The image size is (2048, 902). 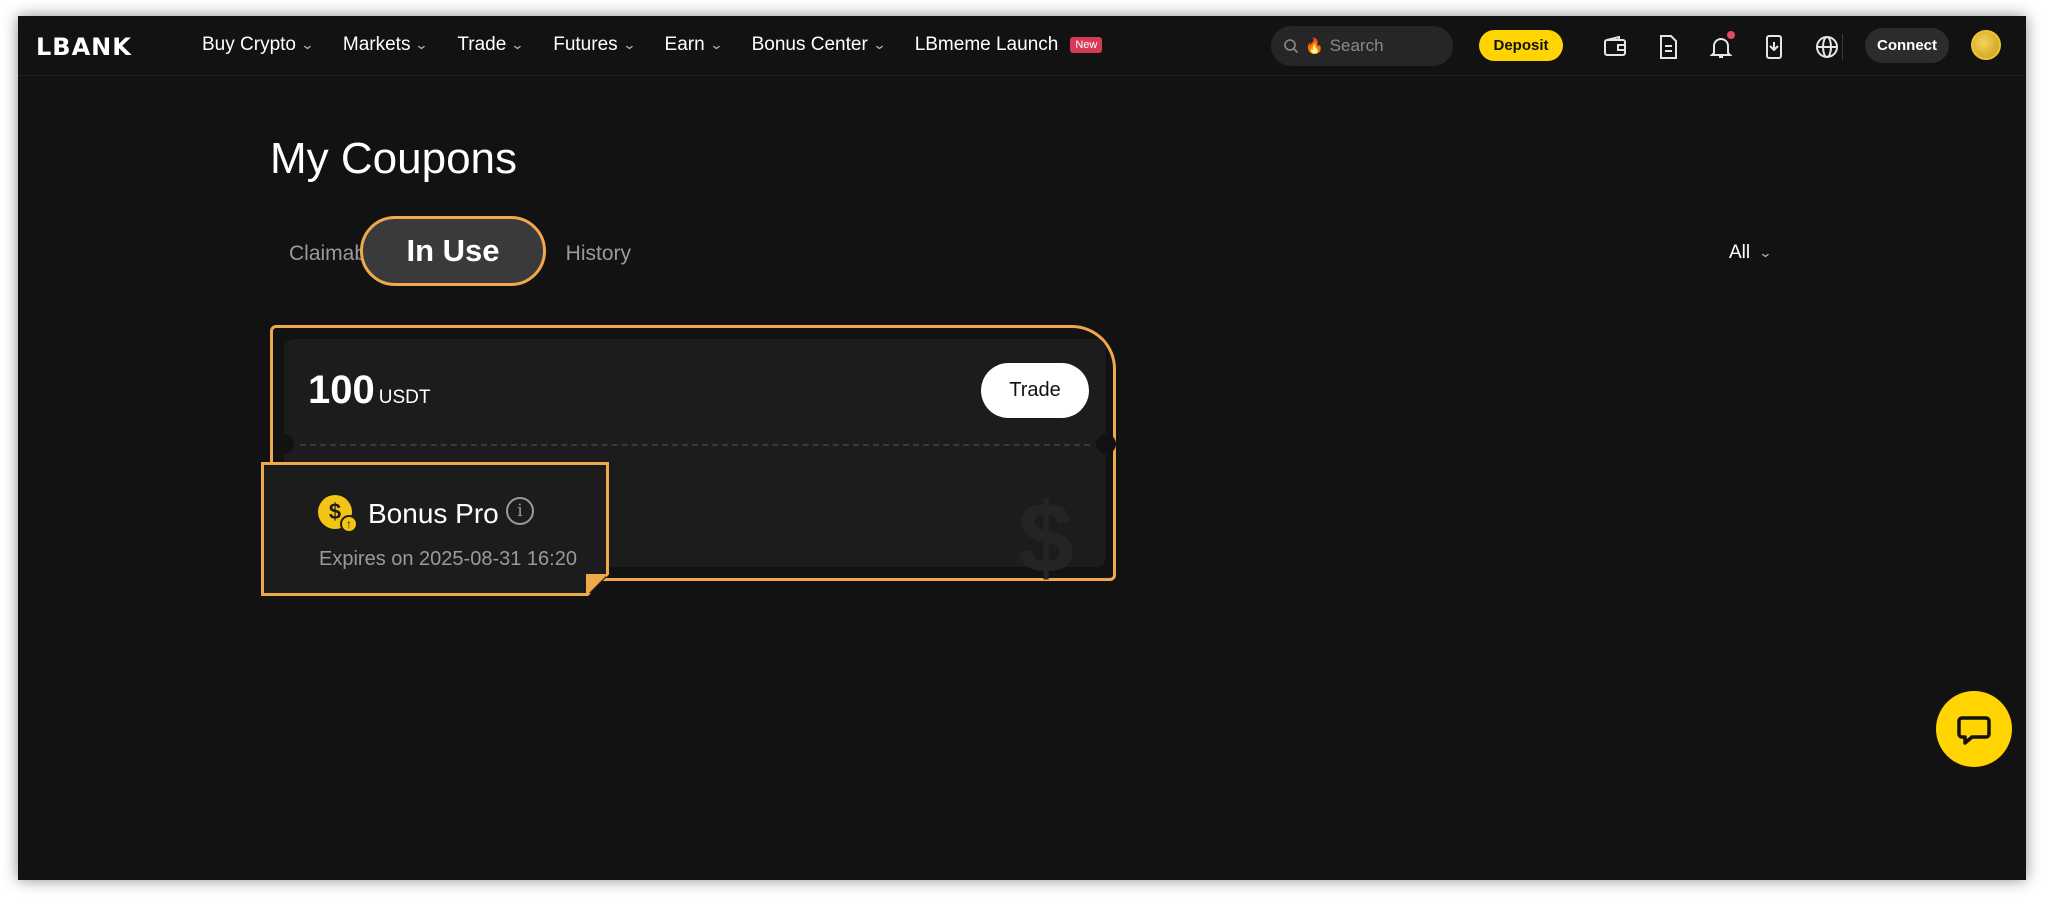 I want to click on menu-bonus-center: Bonus Center ⌄, so click(x=819, y=45).